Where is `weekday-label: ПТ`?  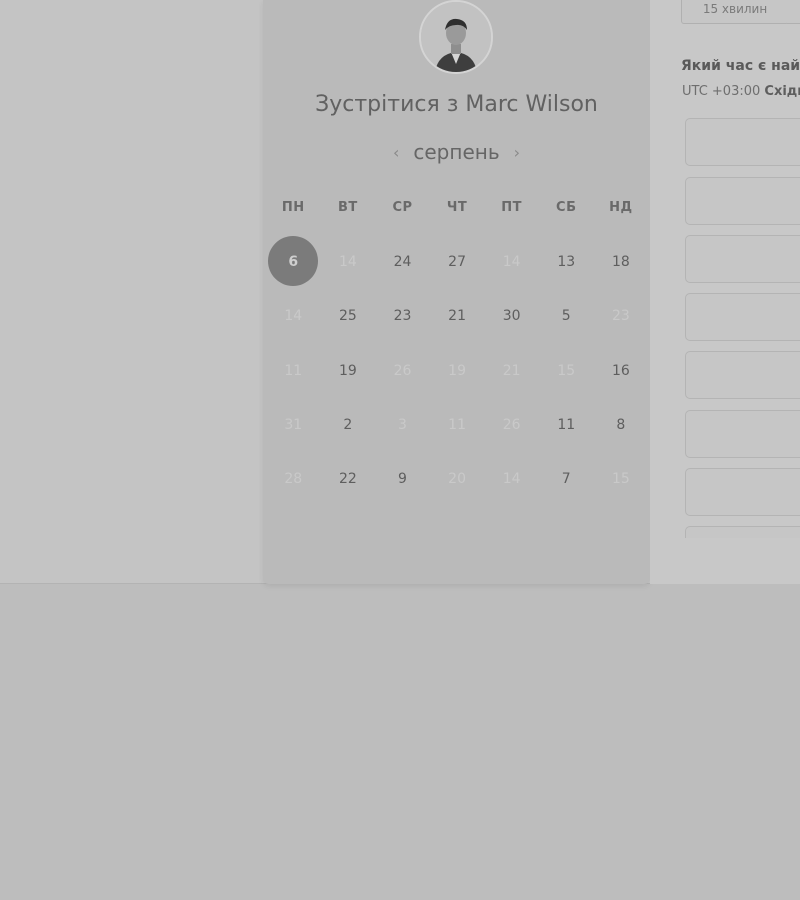 weekday-label: ПТ is located at coordinates (512, 207).